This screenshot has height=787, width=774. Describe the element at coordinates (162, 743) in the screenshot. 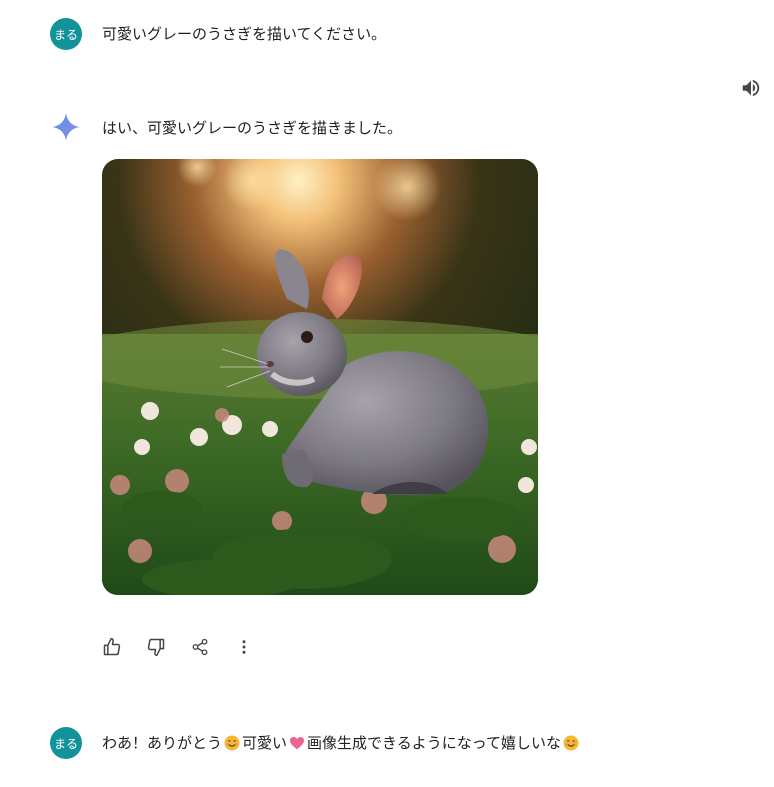

I see `followup-part-1: わあ！ありがとう` at that location.